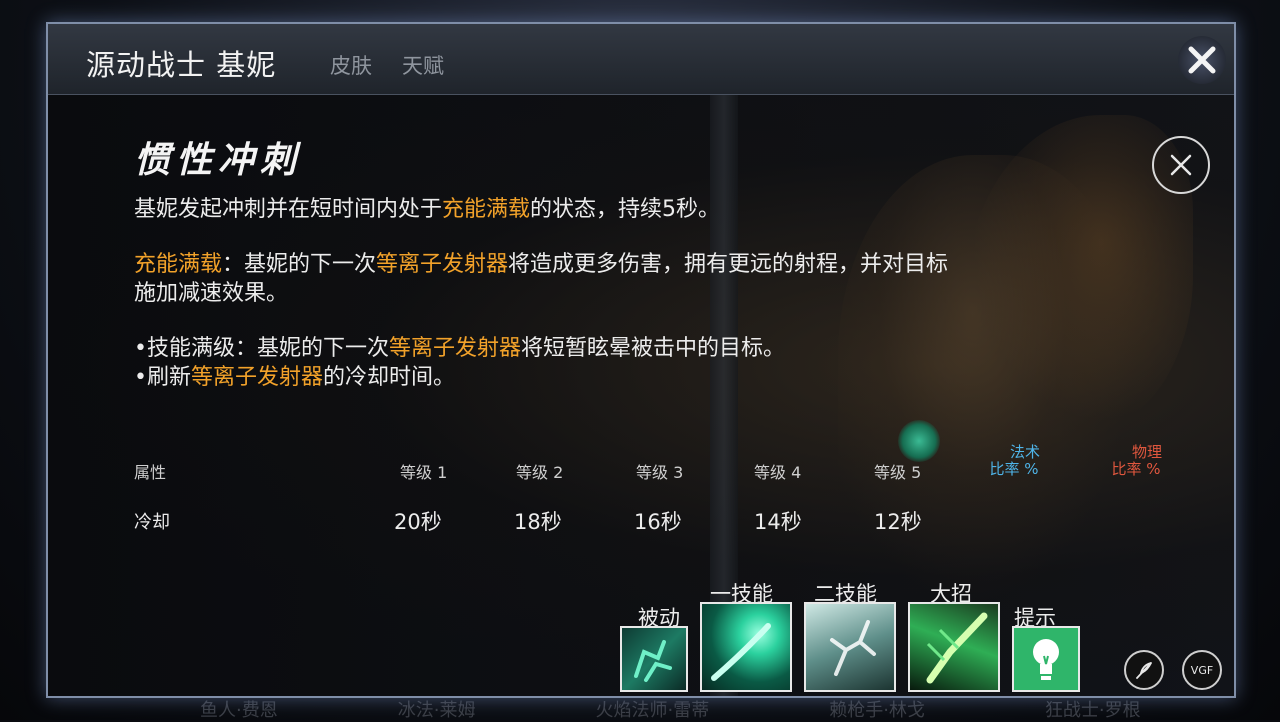 The image size is (1280, 722). What do you see at coordinates (625, 209) in the screenshot?
I see `desc-text: 的状态，持续5秒。` at bounding box center [625, 209].